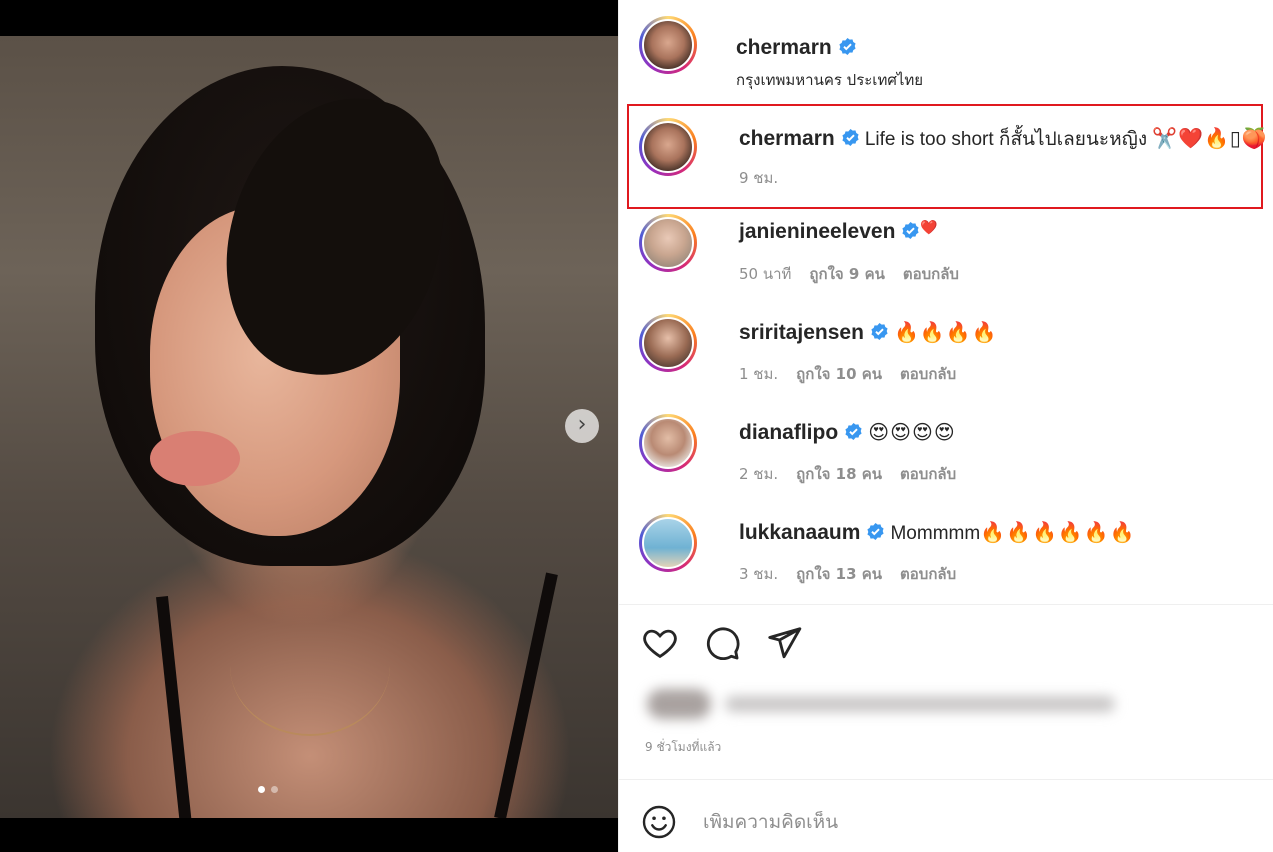 Image resolution: width=1273 pixels, height=852 pixels. I want to click on comment-username: lukkanaaum, so click(799, 532).